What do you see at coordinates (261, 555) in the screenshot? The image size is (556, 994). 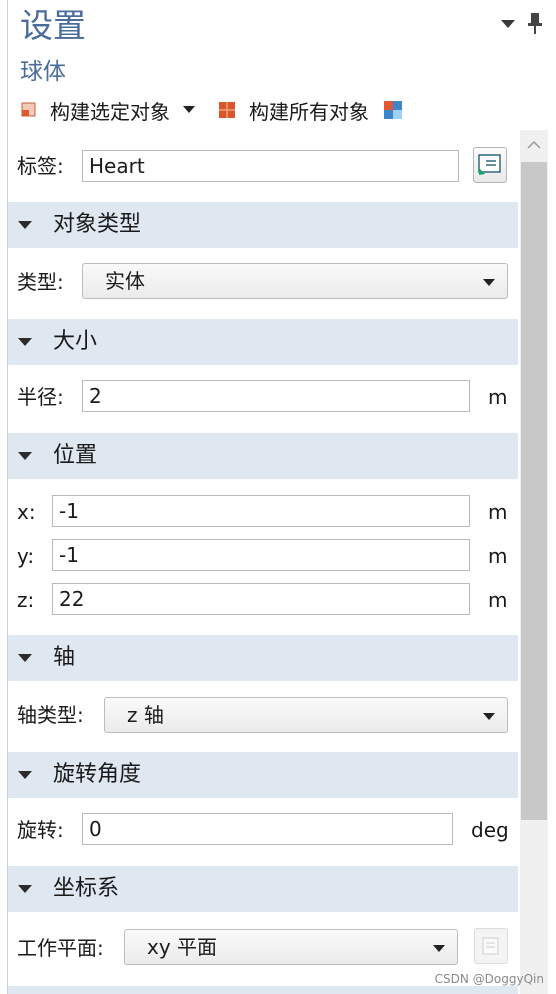 I see `y-input: -1` at bounding box center [261, 555].